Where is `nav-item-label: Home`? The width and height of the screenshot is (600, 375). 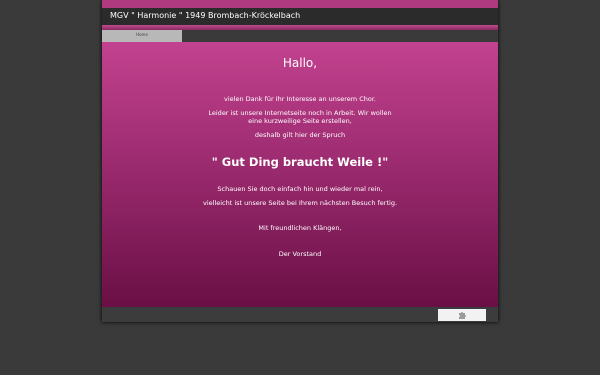 nav-item-label: Home is located at coordinates (142, 34).